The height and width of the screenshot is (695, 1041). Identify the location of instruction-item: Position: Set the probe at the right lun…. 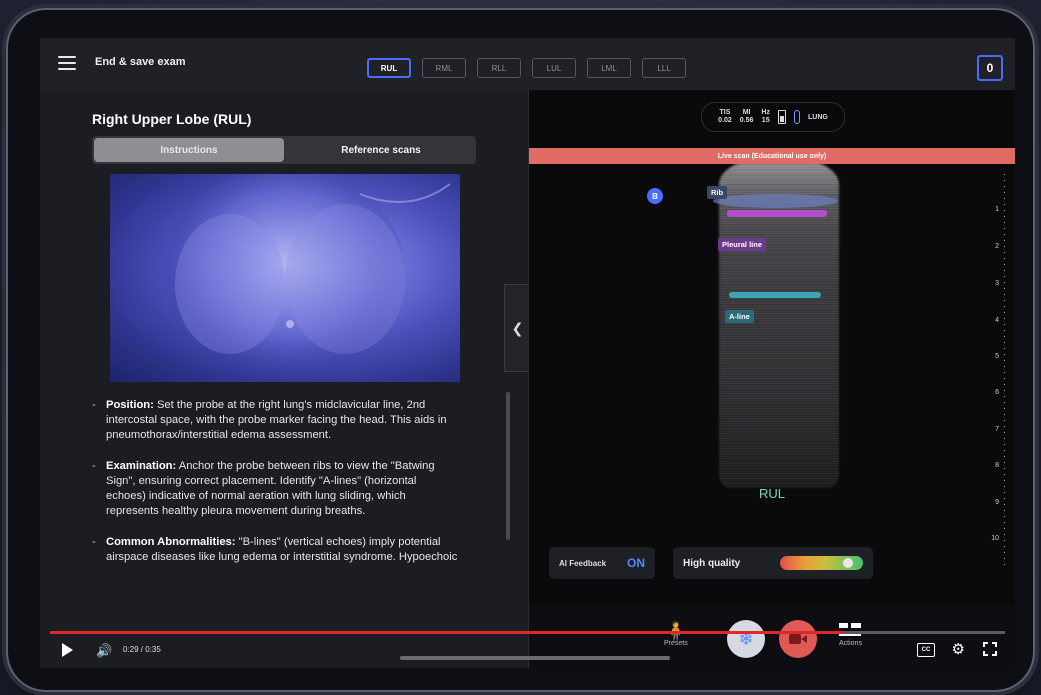
(273, 420).